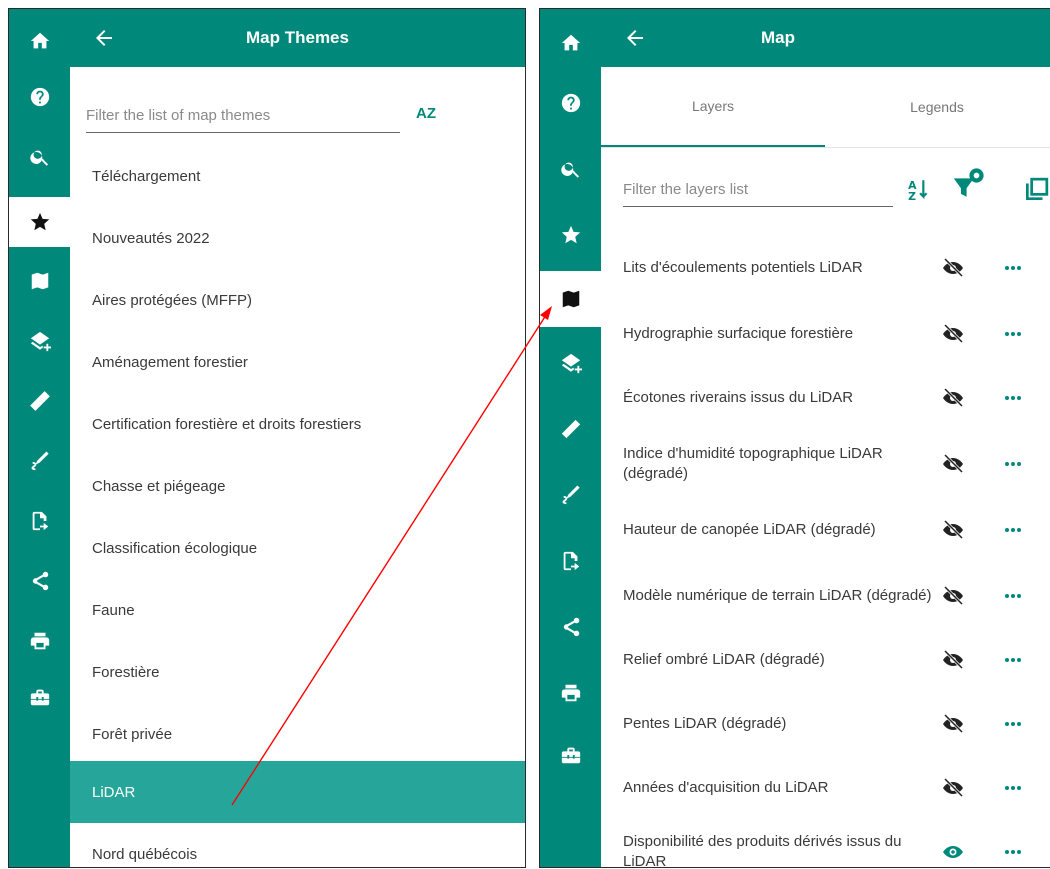 The image size is (1050, 869). I want to click on tab-bar: Layers Legends, so click(825, 107).